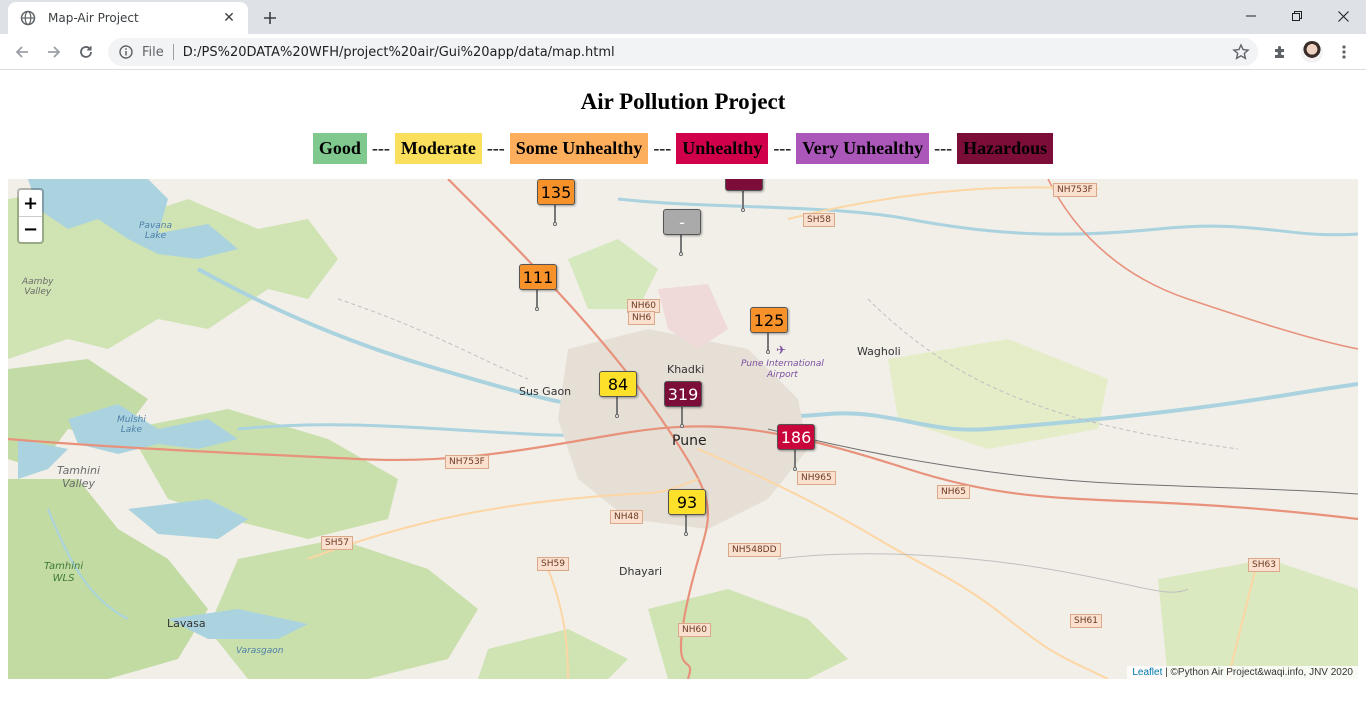 The height and width of the screenshot is (728, 1366). What do you see at coordinates (1312, 52) in the screenshot?
I see `profile-avatar` at bounding box center [1312, 52].